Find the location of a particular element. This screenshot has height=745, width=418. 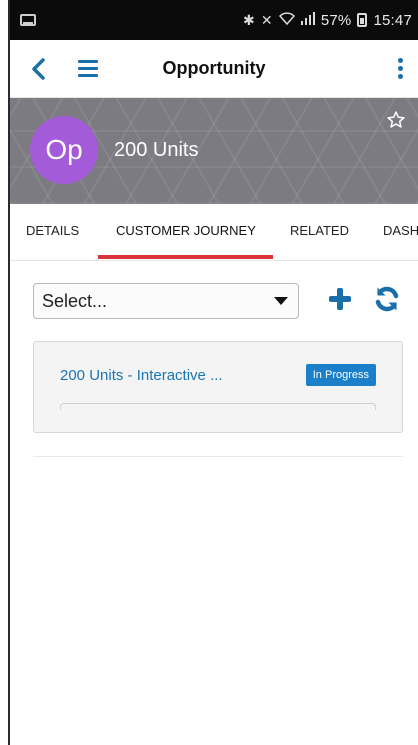

status-bar-right: ✱ ✕ 57% 15:47 is located at coordinates (327, 20).